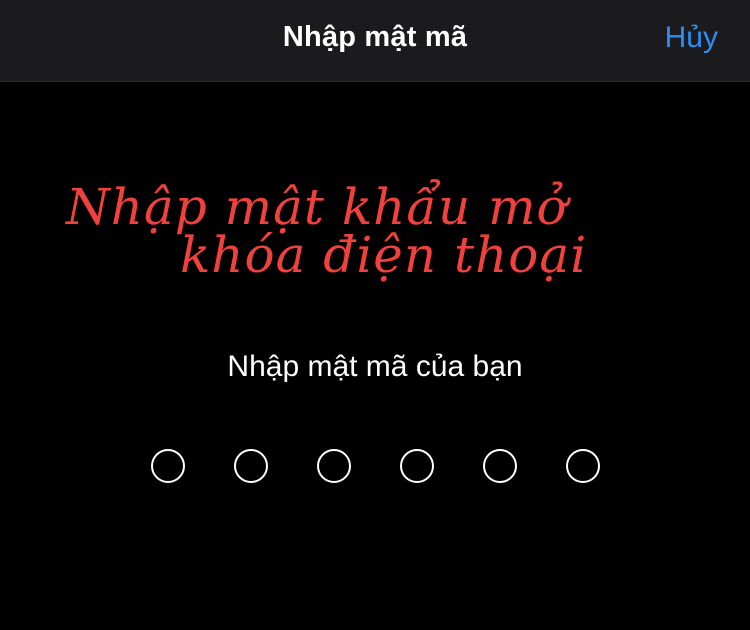 The image size is (750, 630). I want to click on passcode-prompt: Nhập mật mã của bạn, so click(375, 366).